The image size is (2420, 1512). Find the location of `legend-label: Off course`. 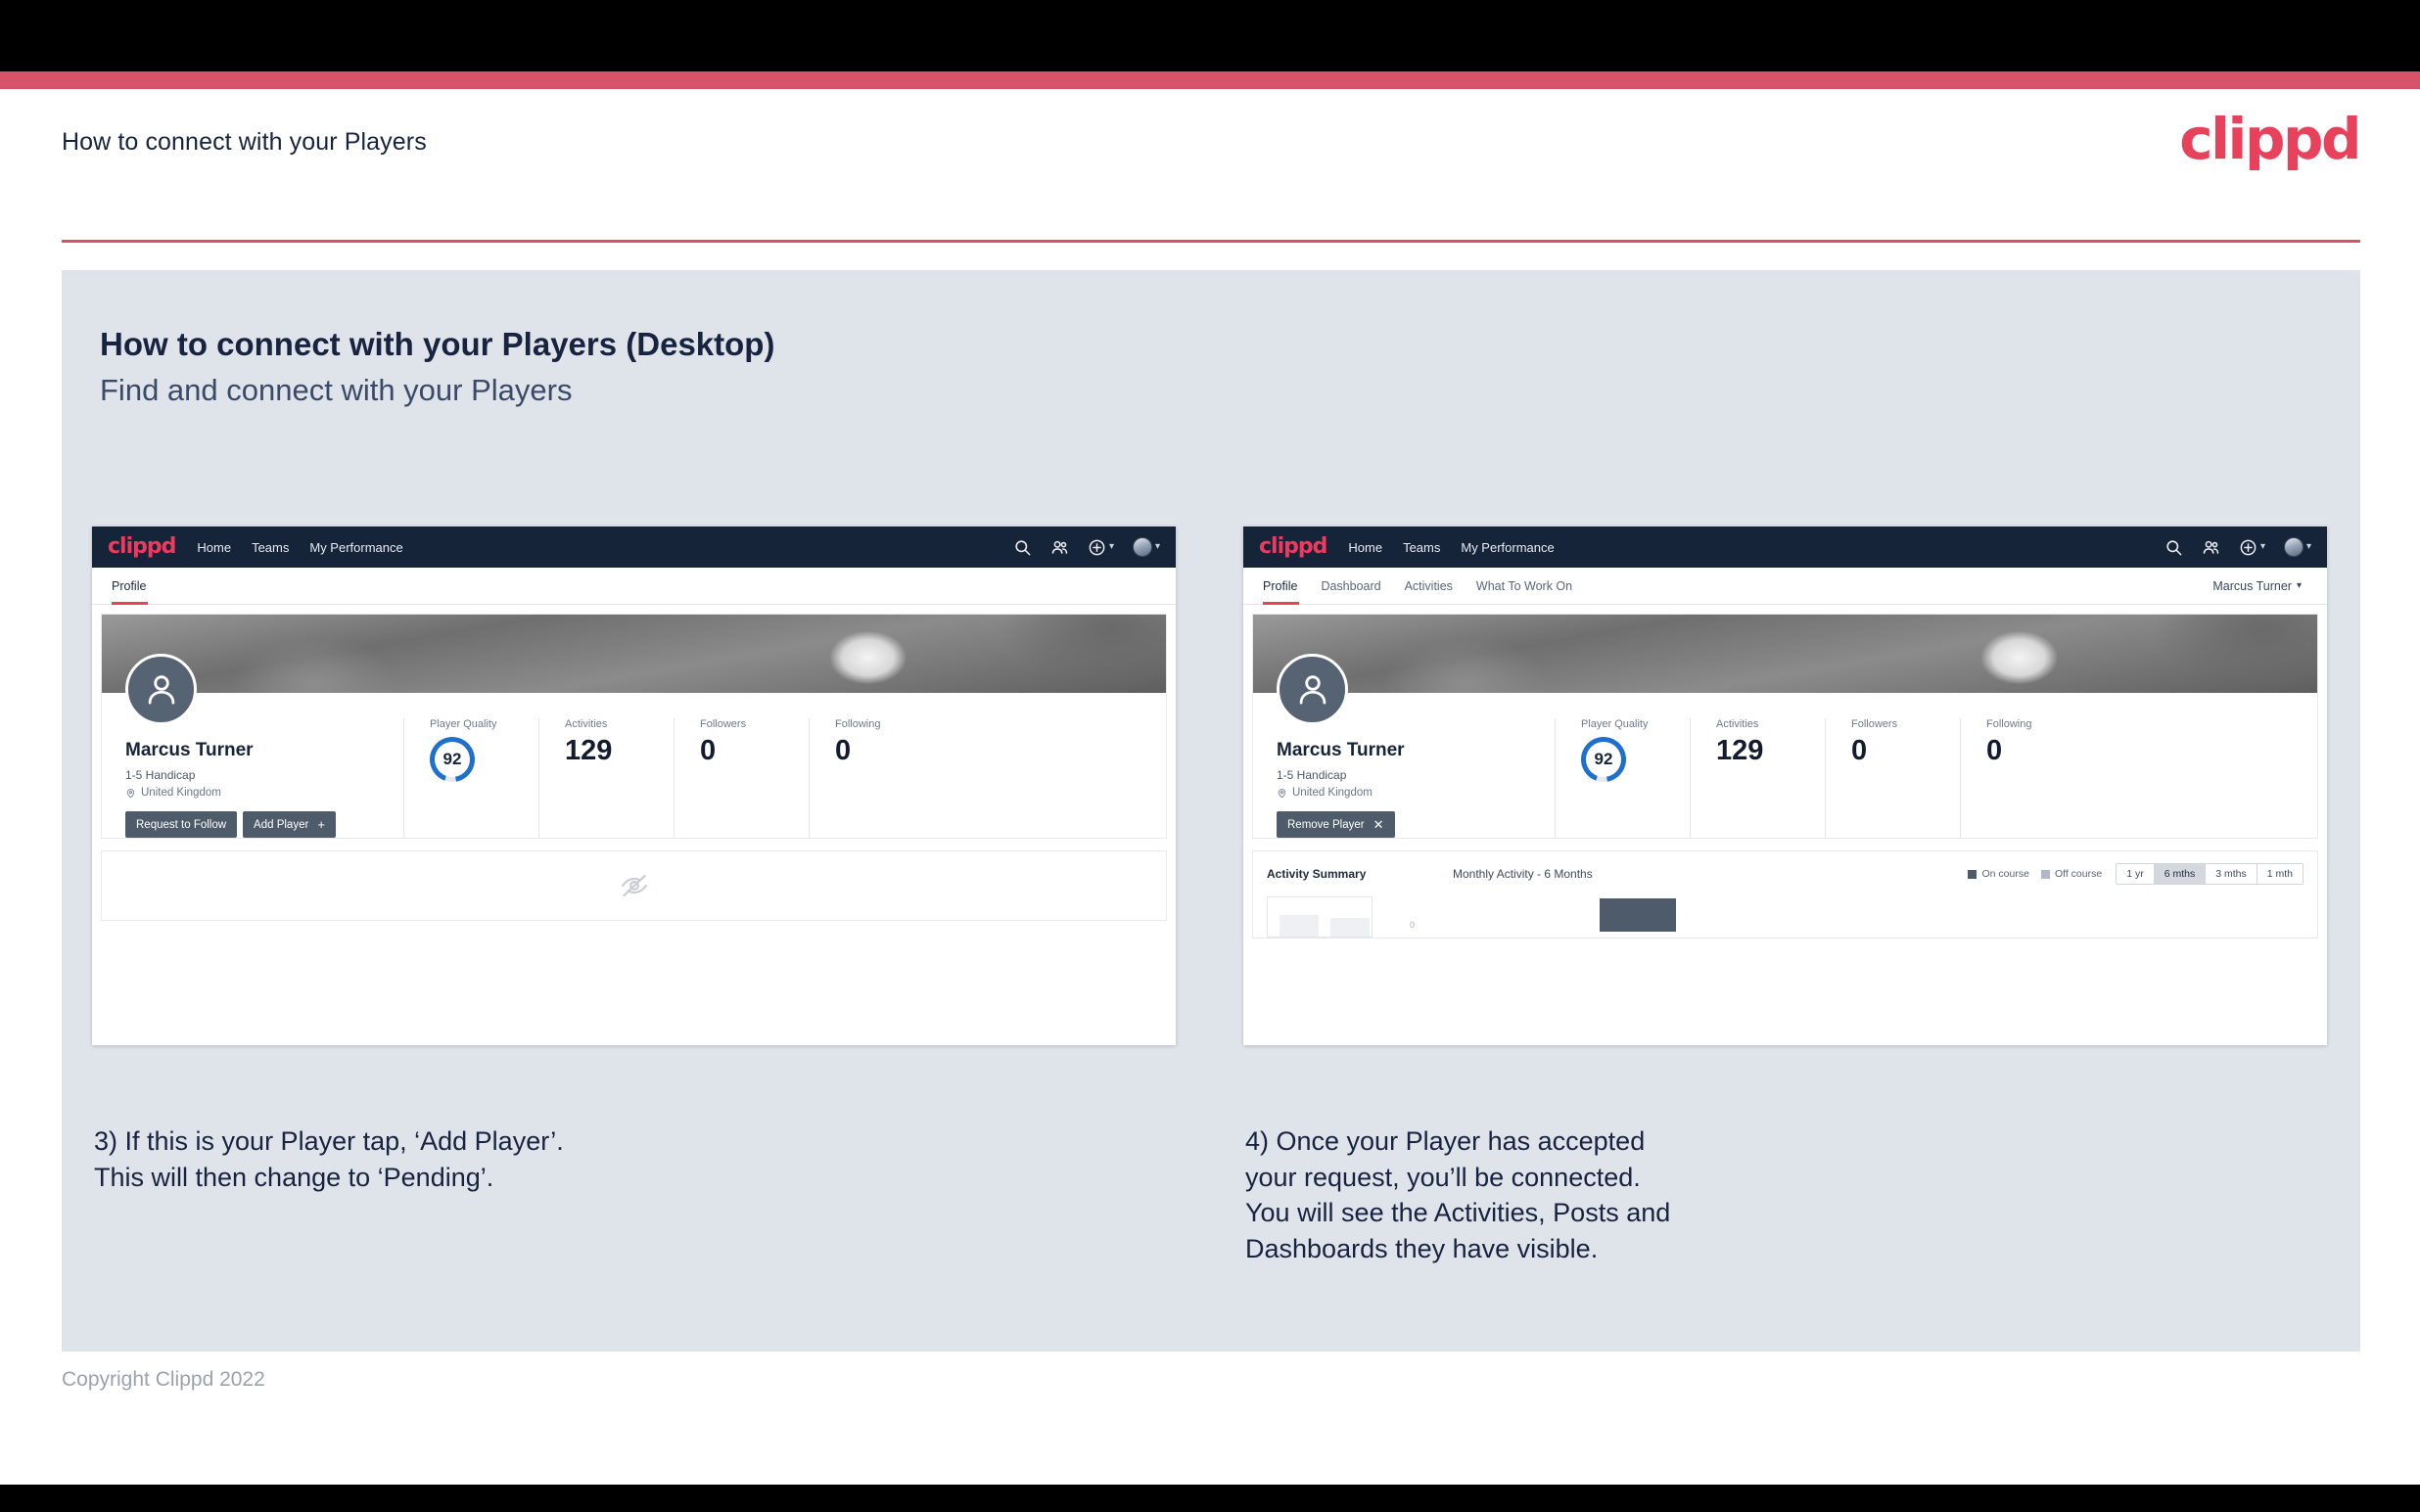

legend-label: Off course is located at coordinates (2078, 874).